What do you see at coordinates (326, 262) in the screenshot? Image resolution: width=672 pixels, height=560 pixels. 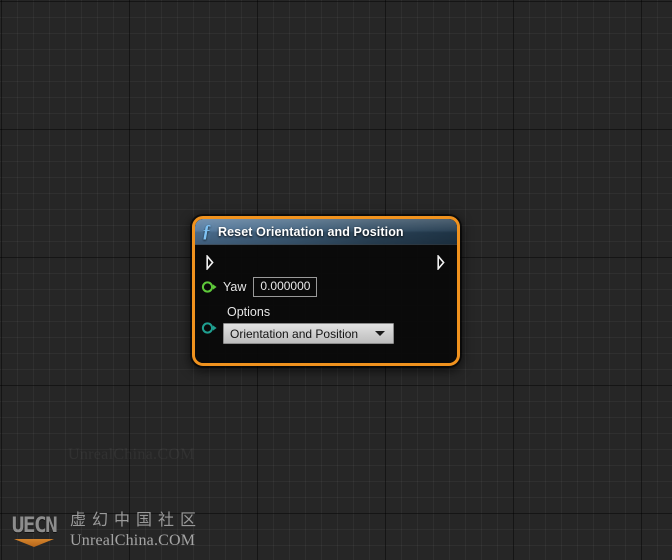 I see `exec-pin-row` at bounding box center [326, 262].